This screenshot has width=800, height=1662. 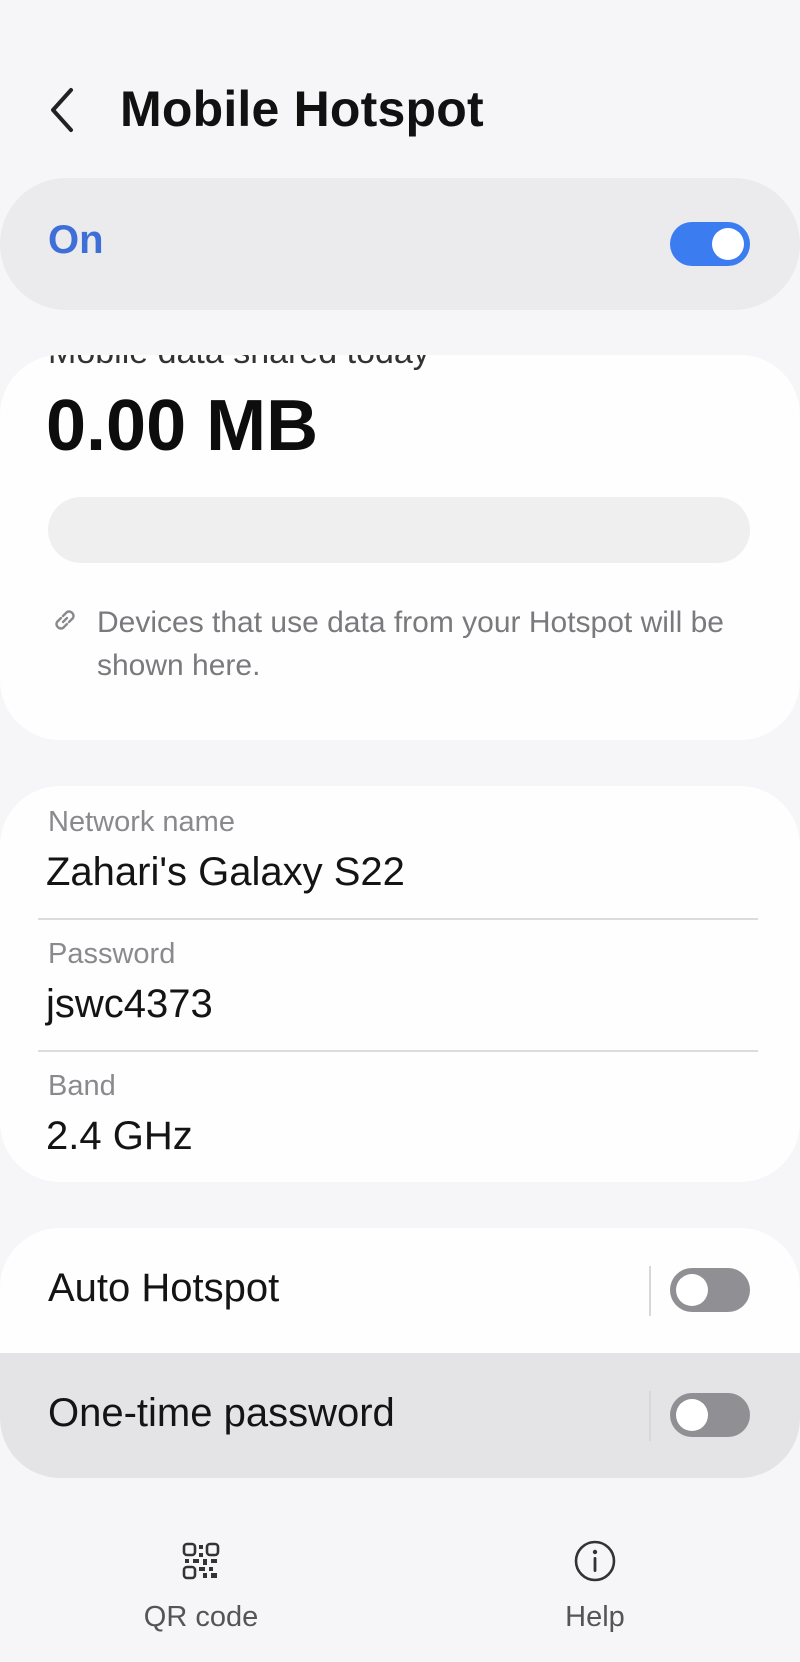 What do you see at coordinates (239, 363) in the screenshot?
I see `usage-caption: Mobile data shared today` at bounding box center [239, 363].